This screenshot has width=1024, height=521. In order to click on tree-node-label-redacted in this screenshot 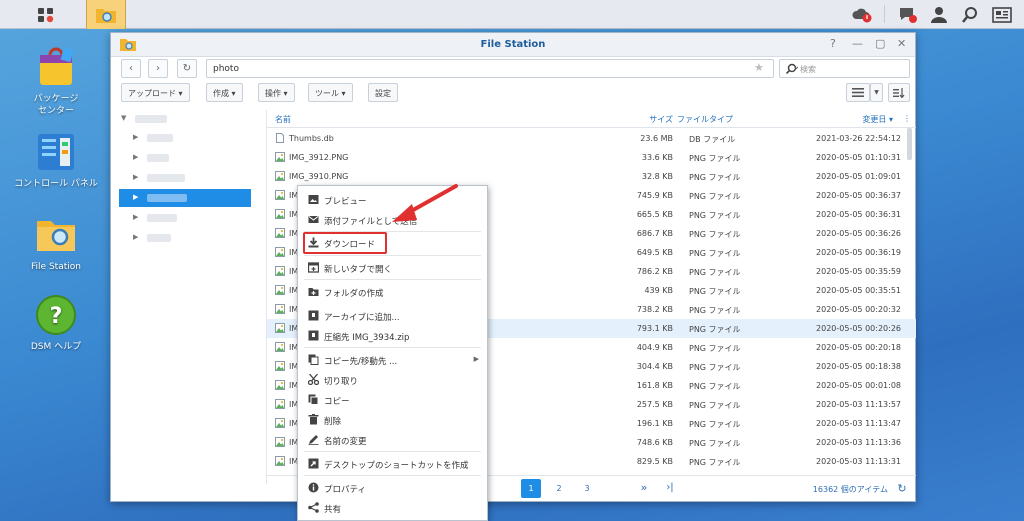, I will do `click(167, 198)`.